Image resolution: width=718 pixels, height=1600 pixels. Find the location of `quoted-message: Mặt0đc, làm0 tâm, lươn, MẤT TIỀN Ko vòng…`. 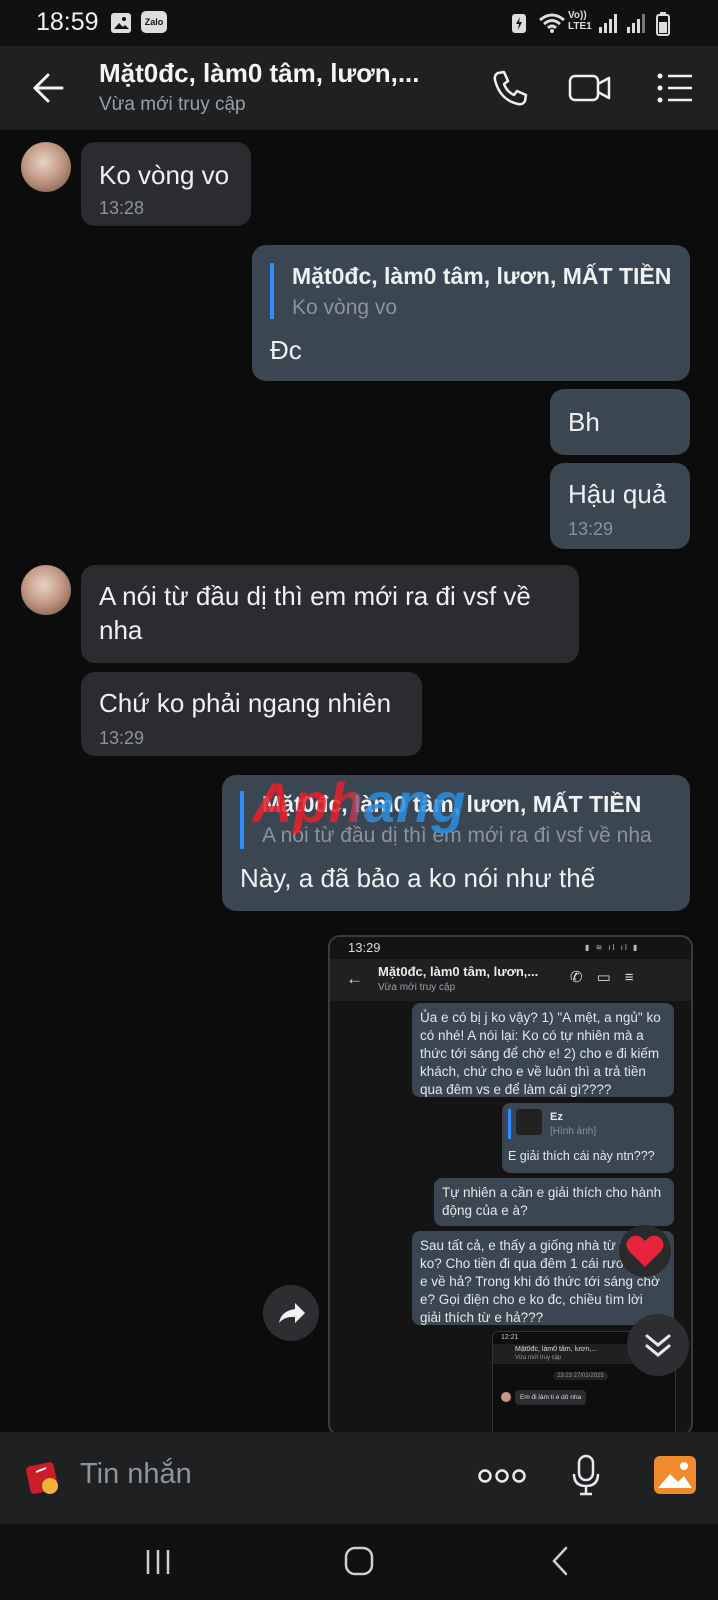

quoted-message: Mặt0đc, làm0 tâm, lươn, MẤT TIỀN Ko vòng… is located at coordinates (470, 291).